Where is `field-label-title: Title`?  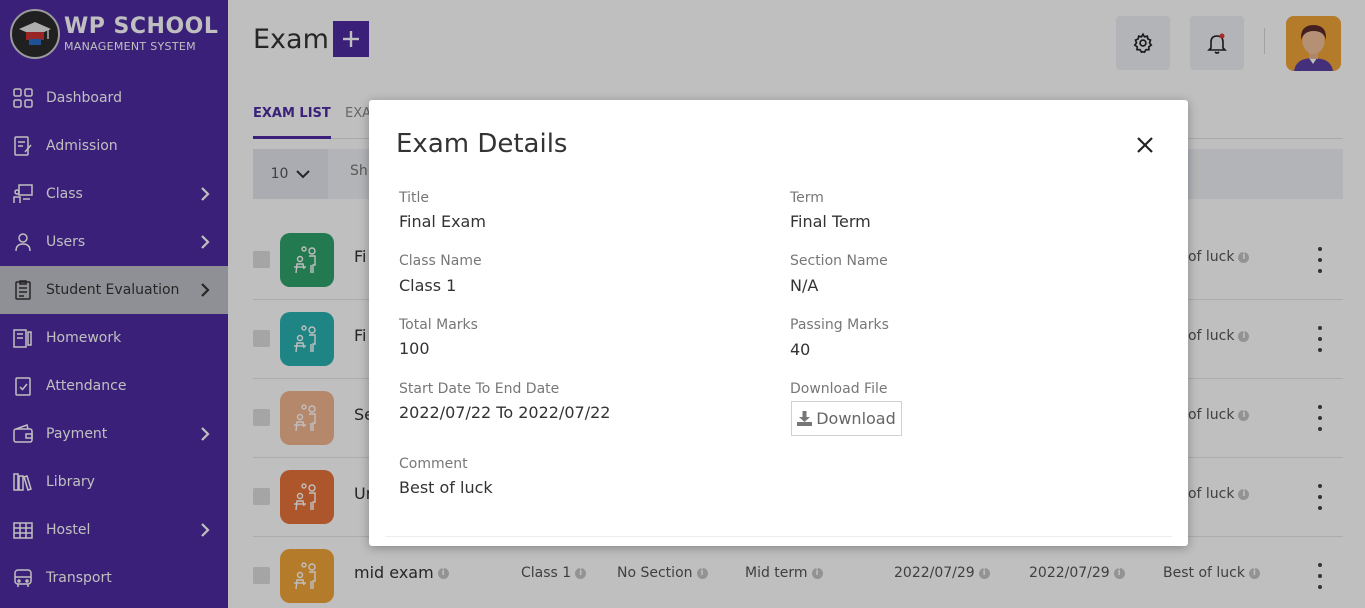 field-label-title: Title is located at coordinates (414, 198).